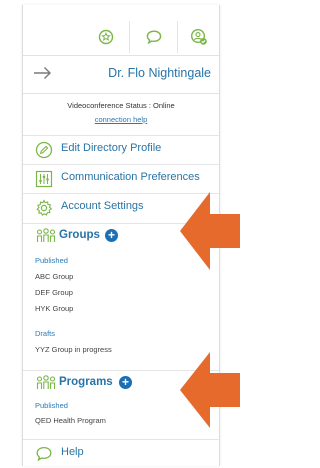  I want to click on help-label: Help, so click(72, 452).